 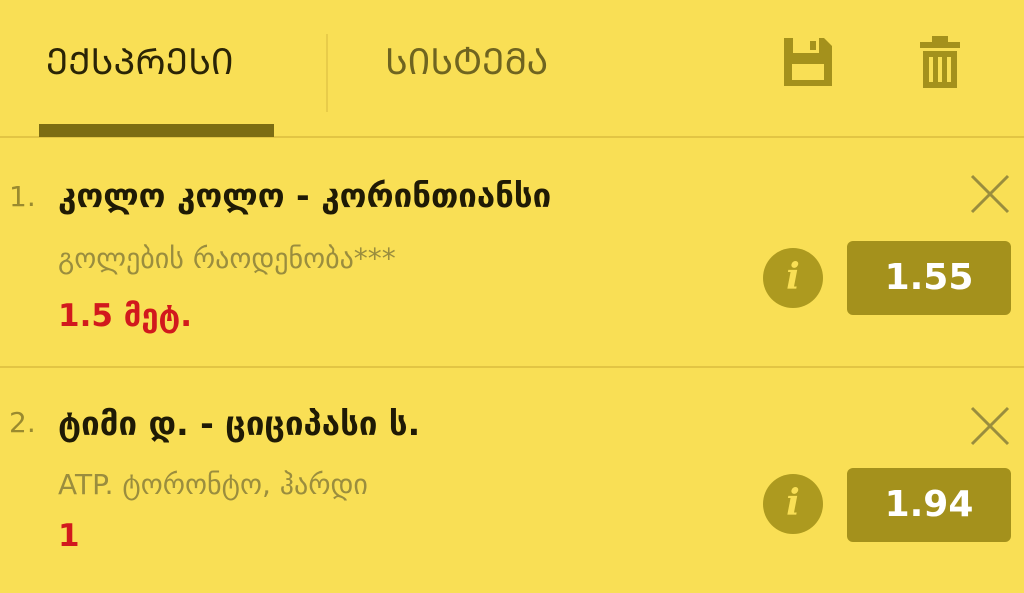 What do you see at coordinates (69, 536) in the screenshot?
I see `bet-pick: 1` at bounding box center [69, 536].